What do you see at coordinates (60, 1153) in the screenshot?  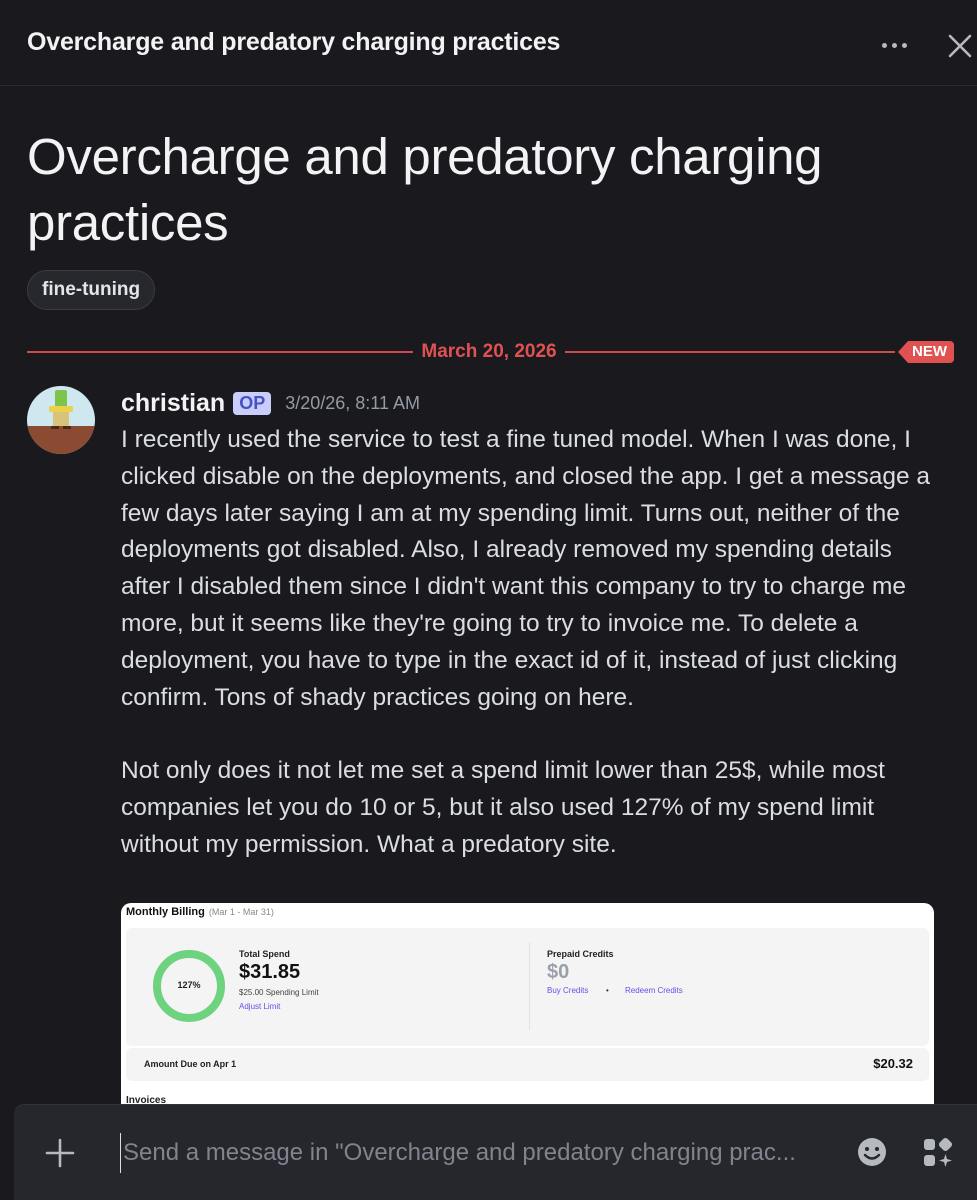 I see `plus-icon` at bounding box center [60, 1153].